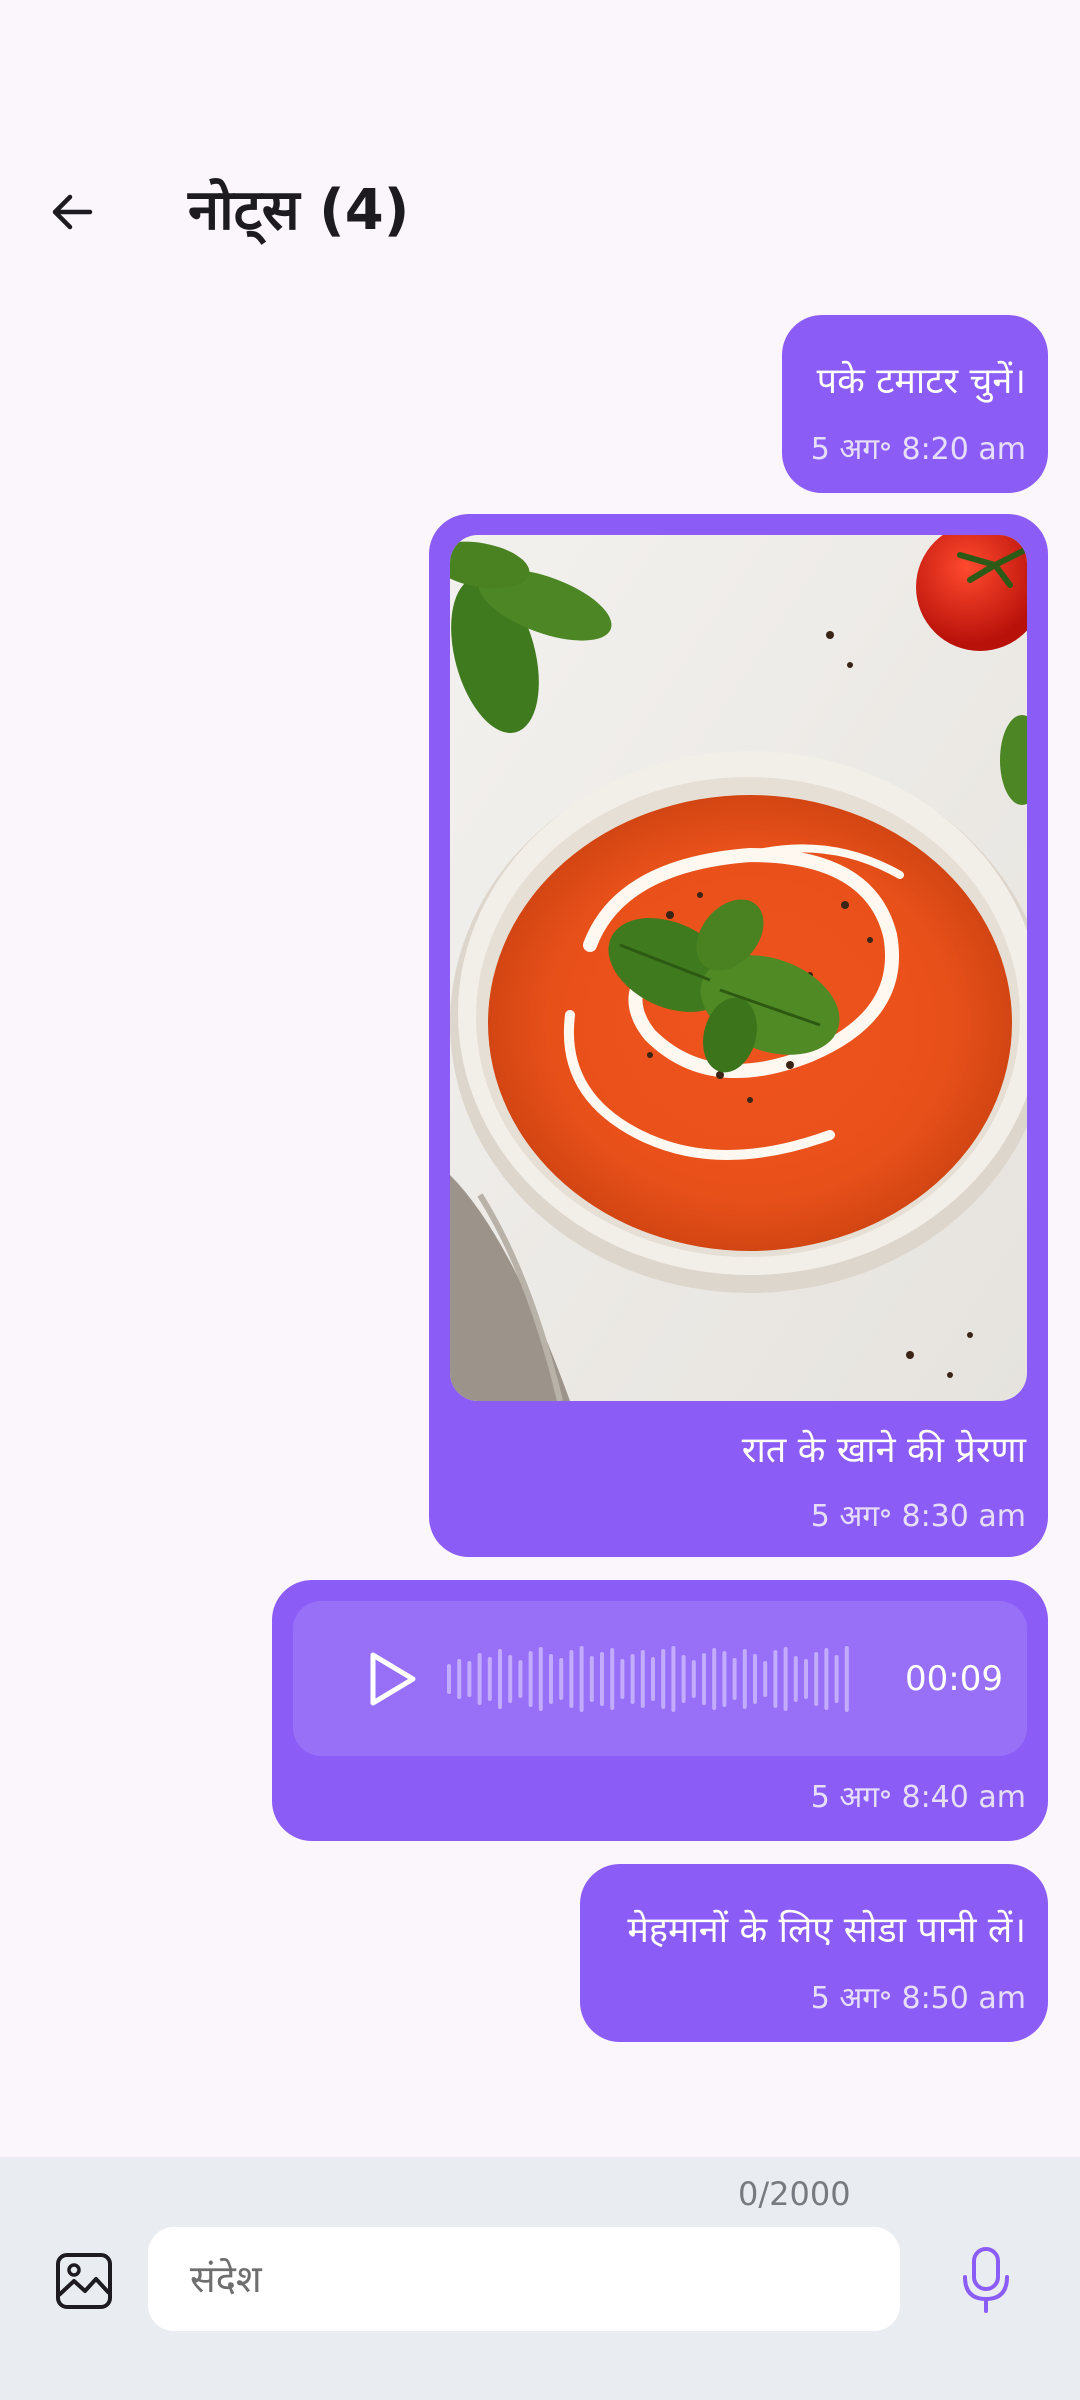  Describe the element at coordinates (921, 381) in the screenshot. I see `message-text: पके टमाटर चुनें।` at that location.